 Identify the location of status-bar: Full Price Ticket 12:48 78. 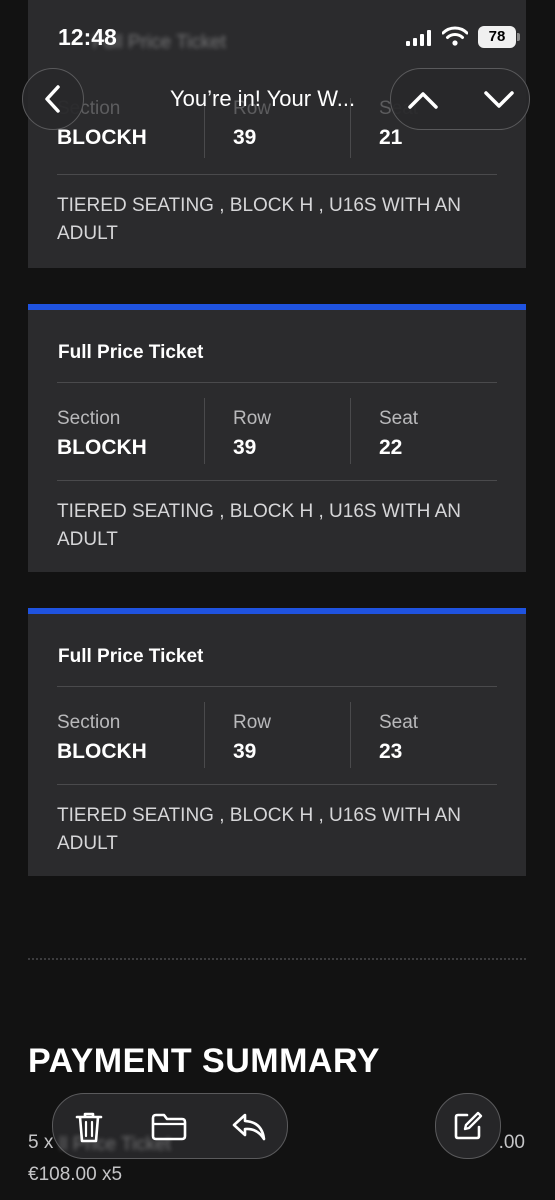
(277, 32).